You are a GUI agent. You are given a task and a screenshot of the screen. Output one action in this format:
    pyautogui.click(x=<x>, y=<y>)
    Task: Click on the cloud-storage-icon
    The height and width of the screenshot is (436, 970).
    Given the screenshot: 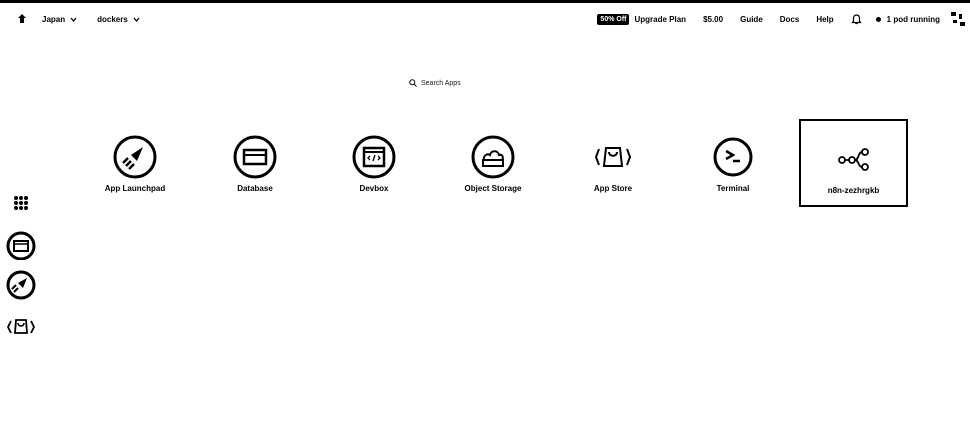 What is the action you would take?
    pyautogui.click(x=493, y=157)
    